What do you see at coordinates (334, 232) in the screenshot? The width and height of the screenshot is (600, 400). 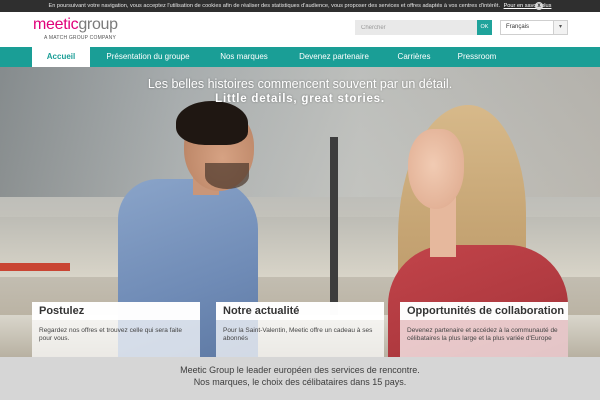 I see `hero-pole` at bounding box center [334, 232].